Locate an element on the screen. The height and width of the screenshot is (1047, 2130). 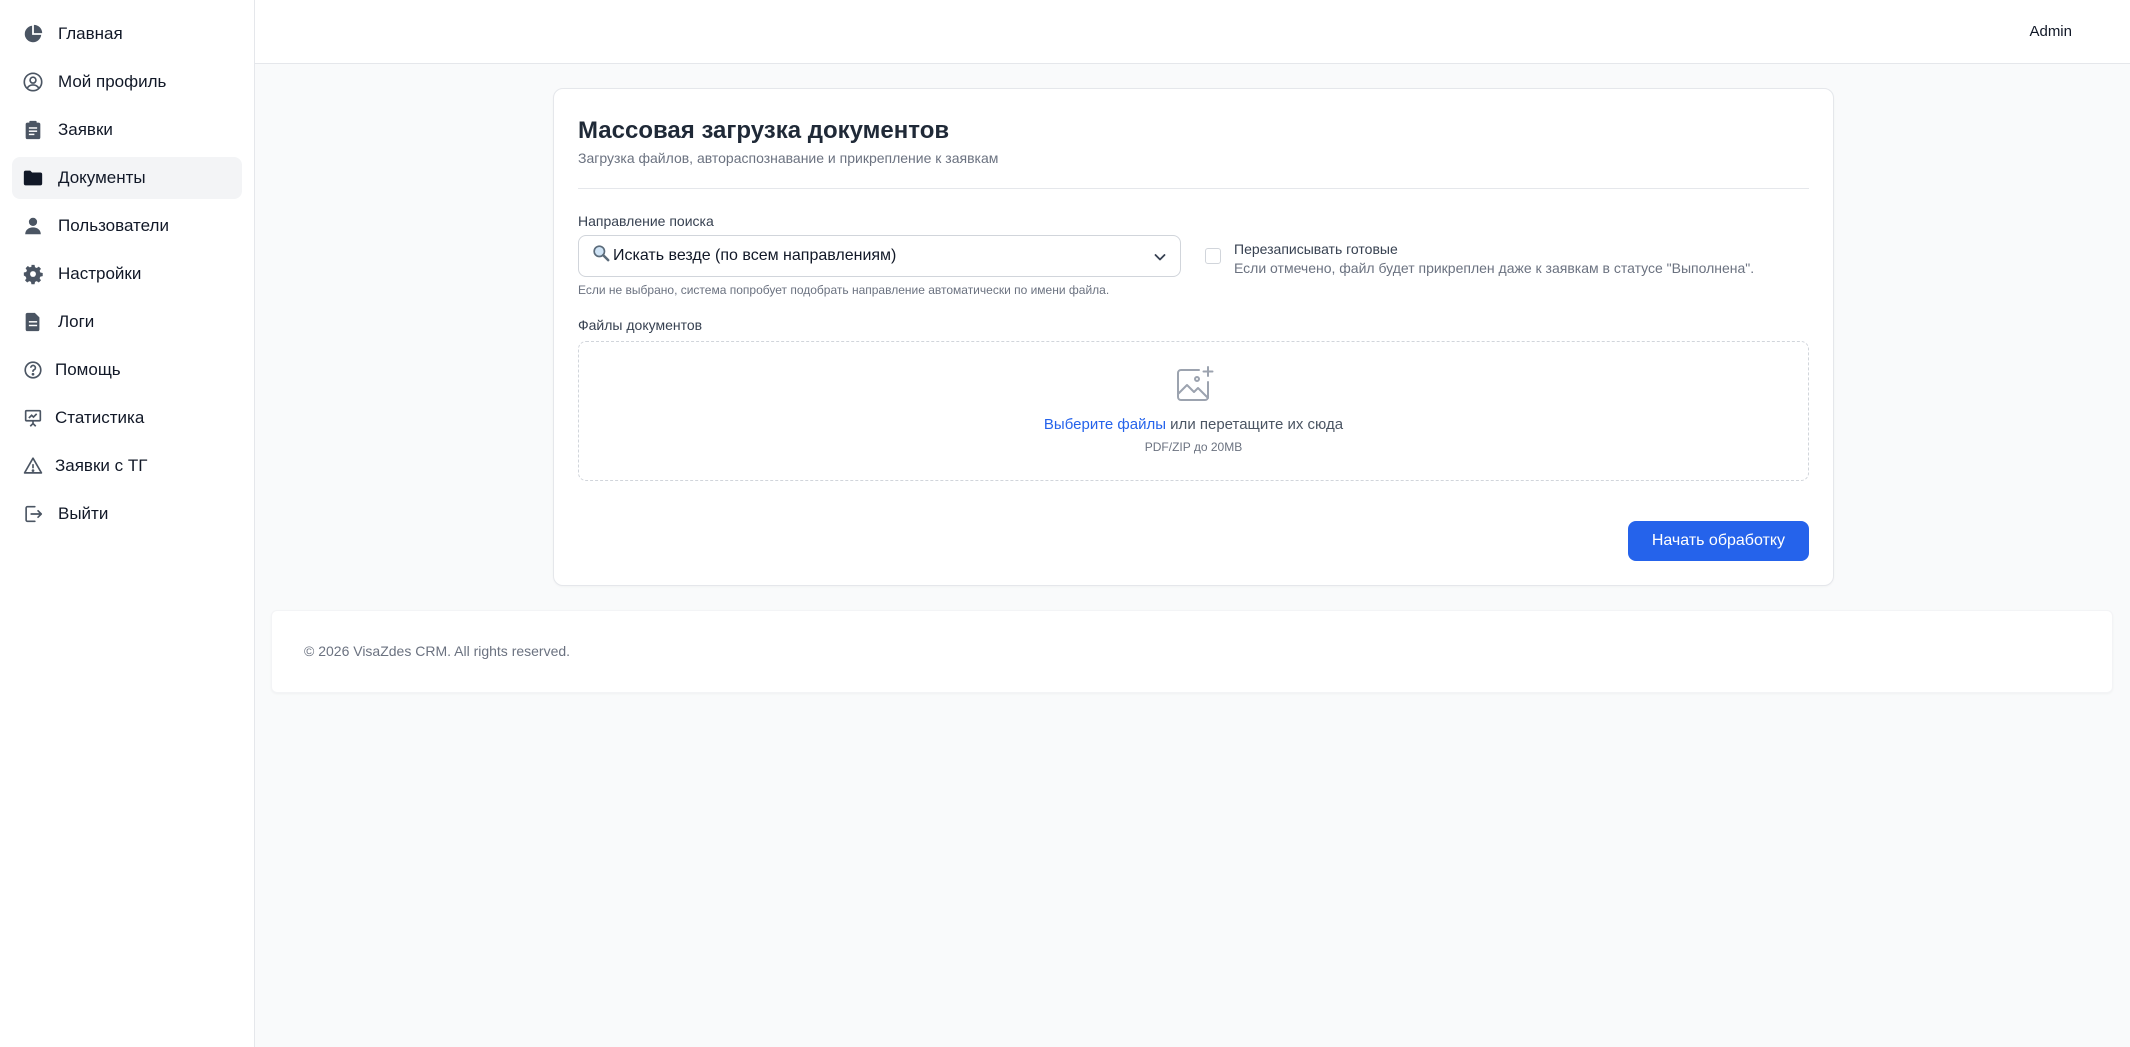
presentation-chart-icon is located at coordinates (33, 418).